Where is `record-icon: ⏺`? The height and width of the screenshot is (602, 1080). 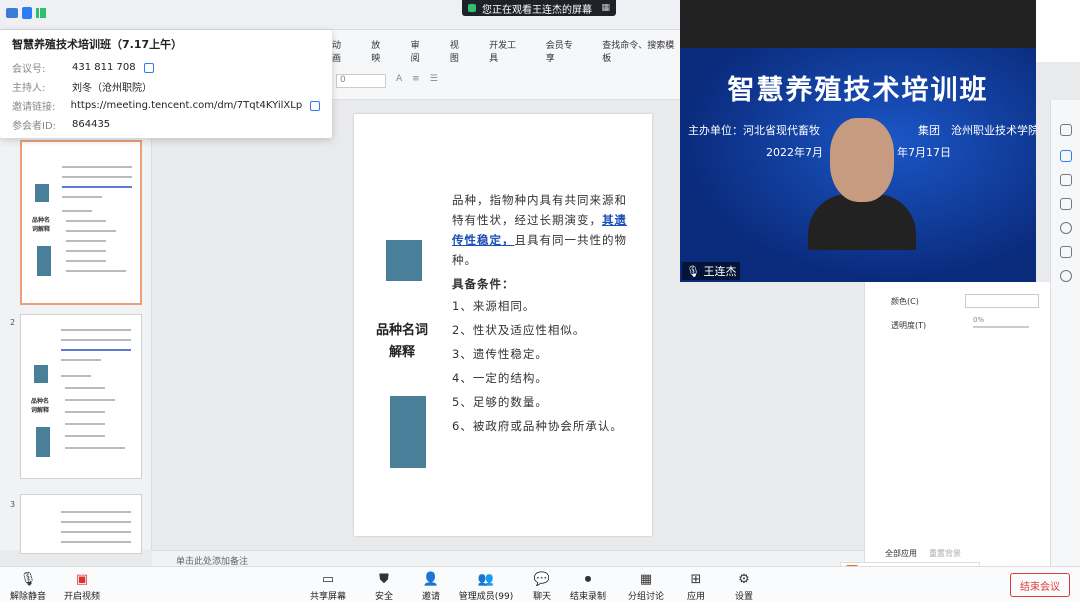 record-icon: ⏺ is located at coordinates (588, 579).